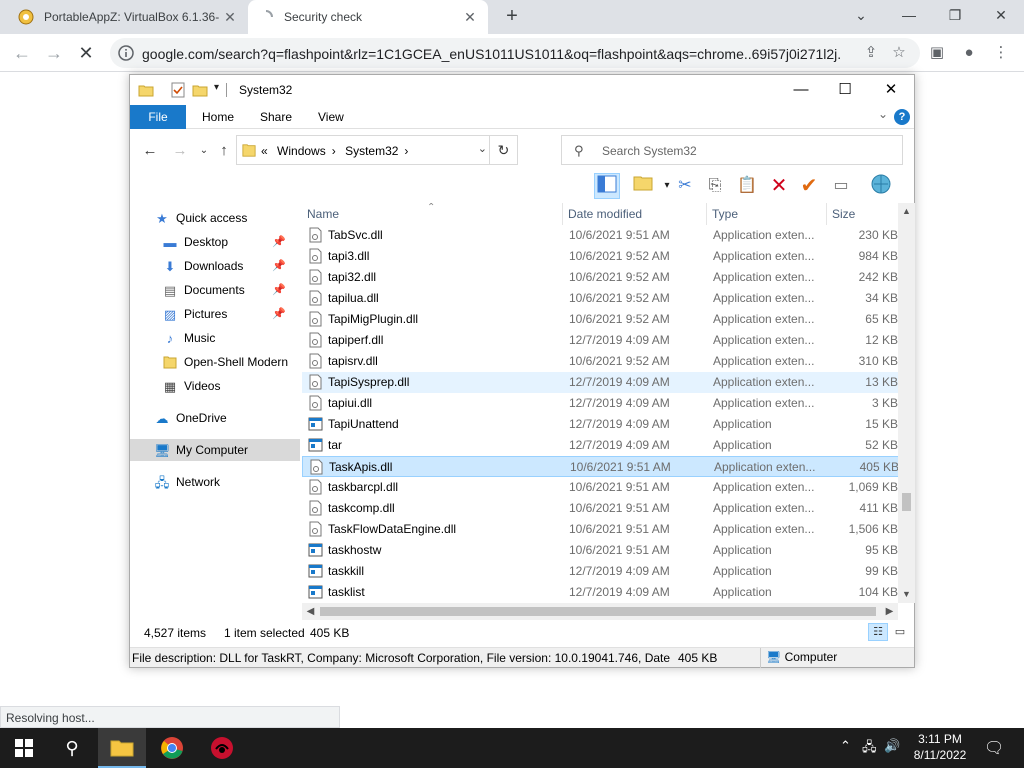  What do you see at coordinates (841, 186) in the screenshot?
I see `rename-icon: ▭` at bounding box center [841, 186].